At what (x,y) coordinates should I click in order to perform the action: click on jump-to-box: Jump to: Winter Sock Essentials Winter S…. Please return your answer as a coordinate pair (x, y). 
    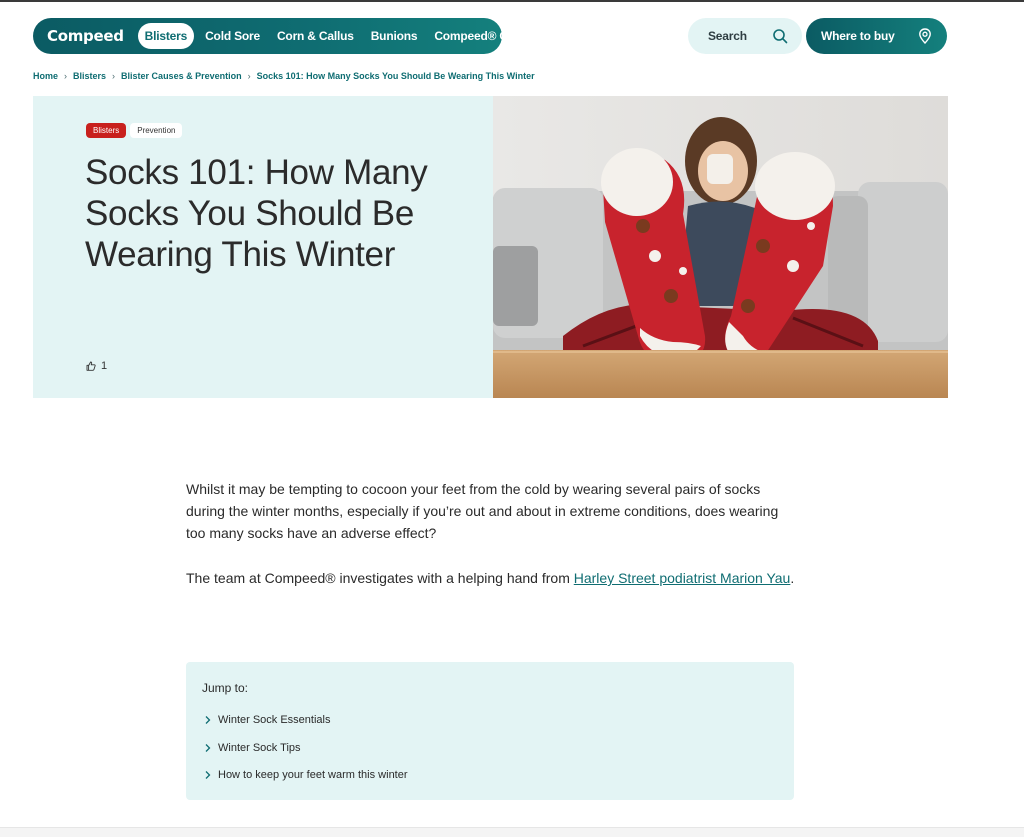
    Looking at the image, I should click on (490, 731).